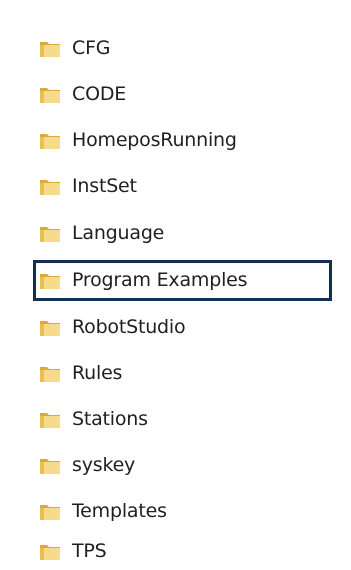 The width and height of the screenshot is (351, 570). I want to click on folder-label: Stations, so click(110, 419).